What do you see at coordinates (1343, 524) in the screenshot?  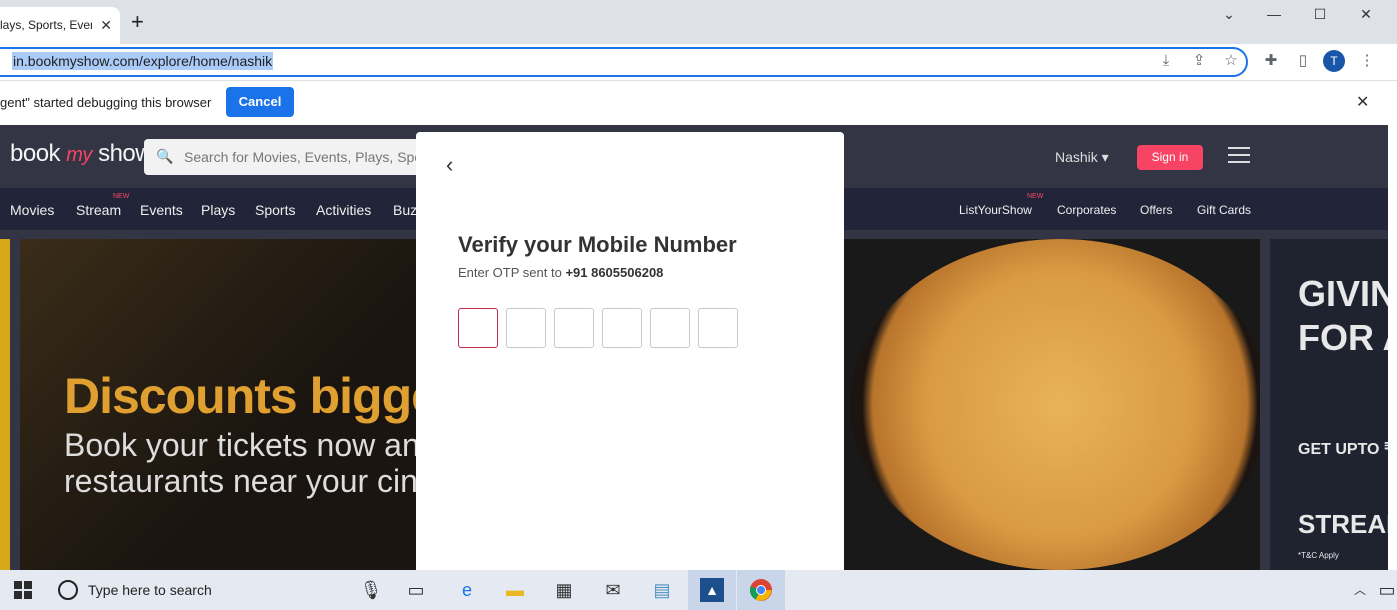 I see `side-banner-text: STREAM` at bounding box center [1343, 524].